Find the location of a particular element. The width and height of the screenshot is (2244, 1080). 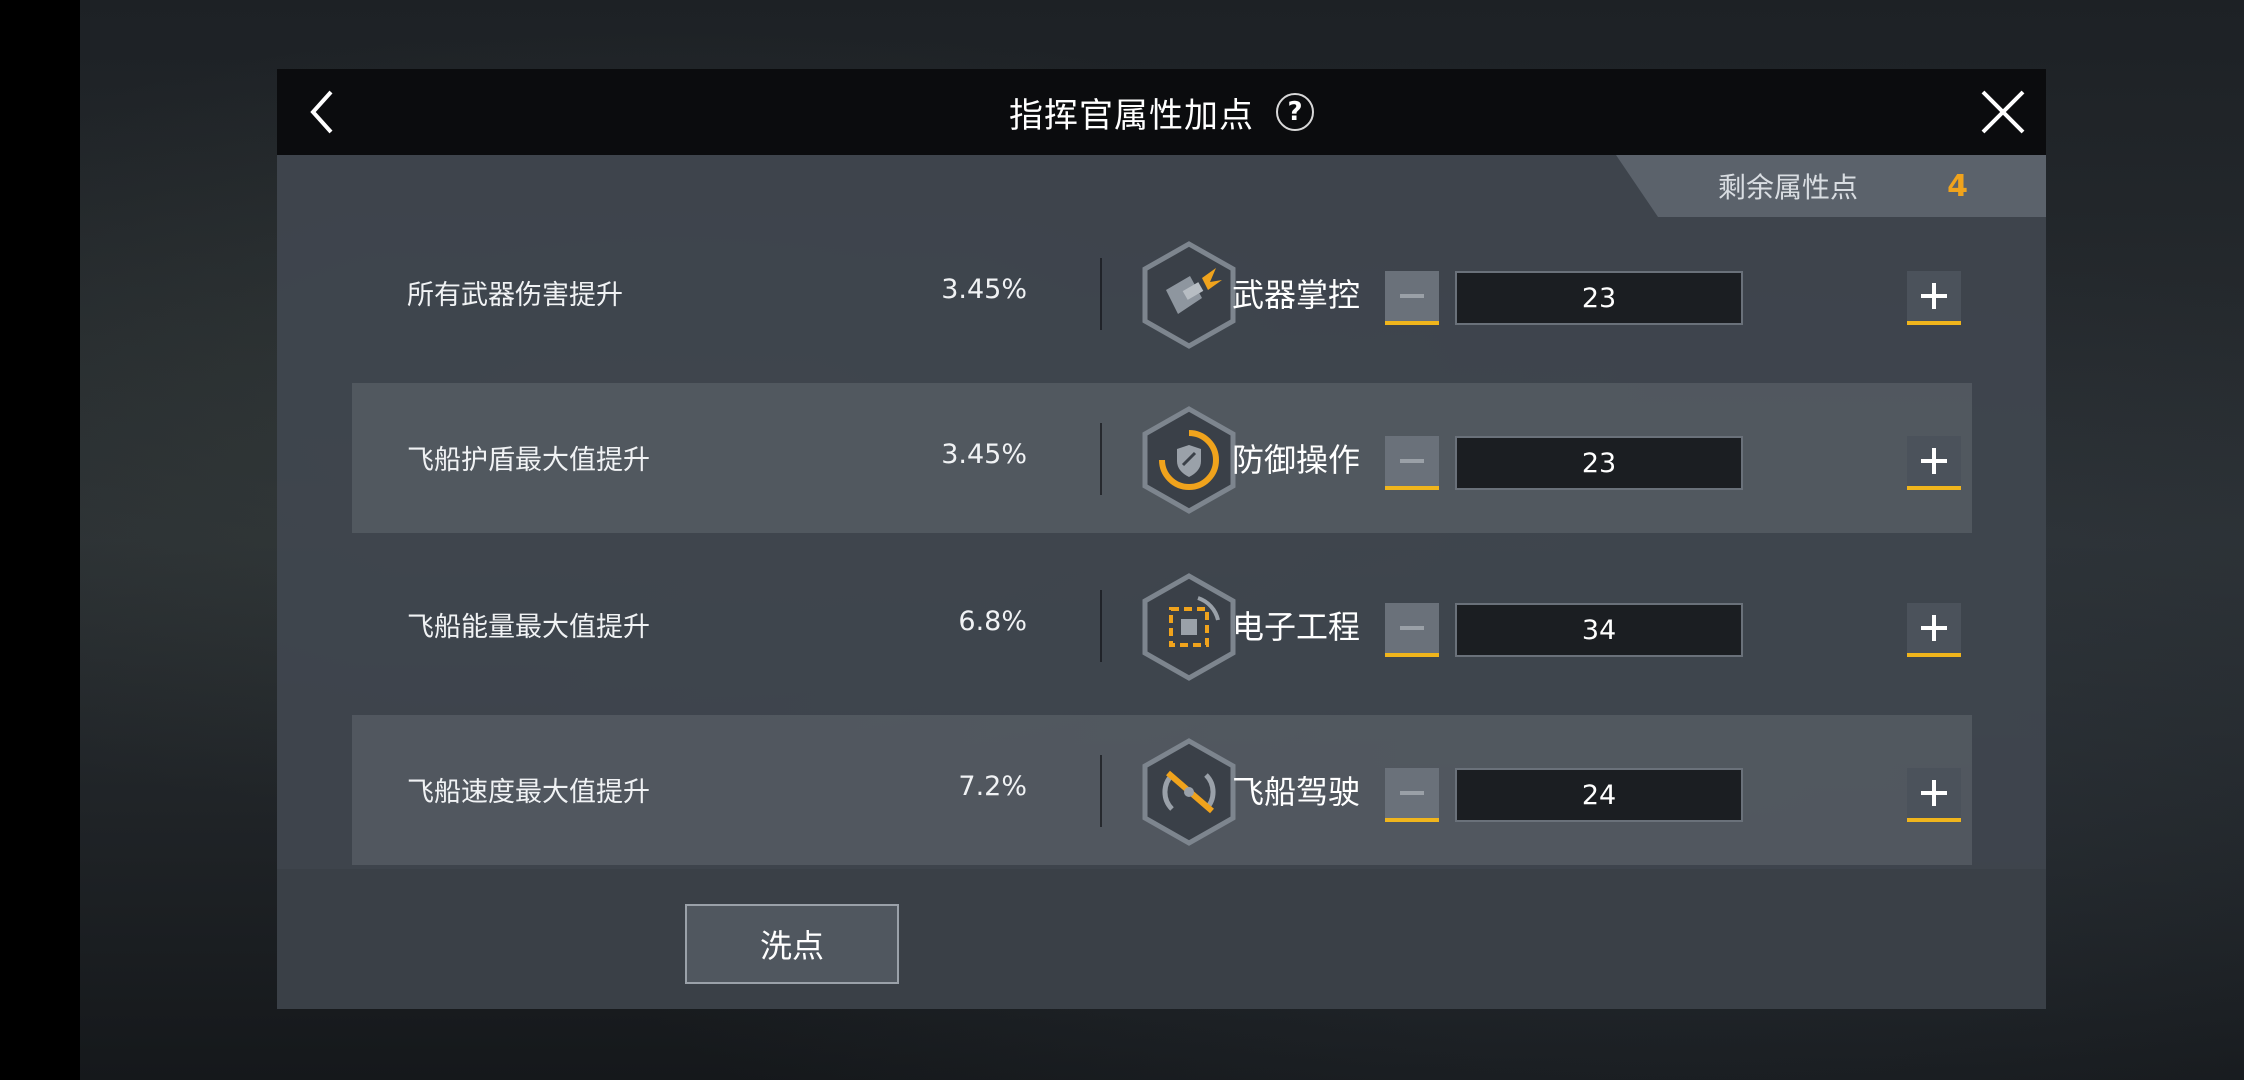

footer-area is located at coordinates (1161, 939).